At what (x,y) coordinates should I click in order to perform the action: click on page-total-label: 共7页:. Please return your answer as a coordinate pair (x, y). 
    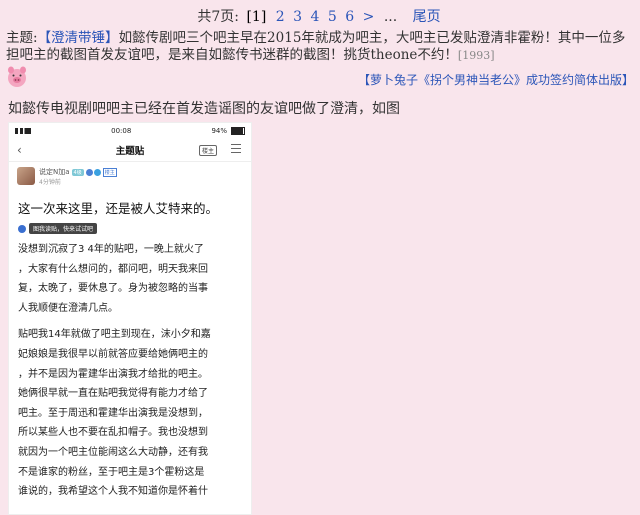
    Looking at the image, I should click on (218, 17).